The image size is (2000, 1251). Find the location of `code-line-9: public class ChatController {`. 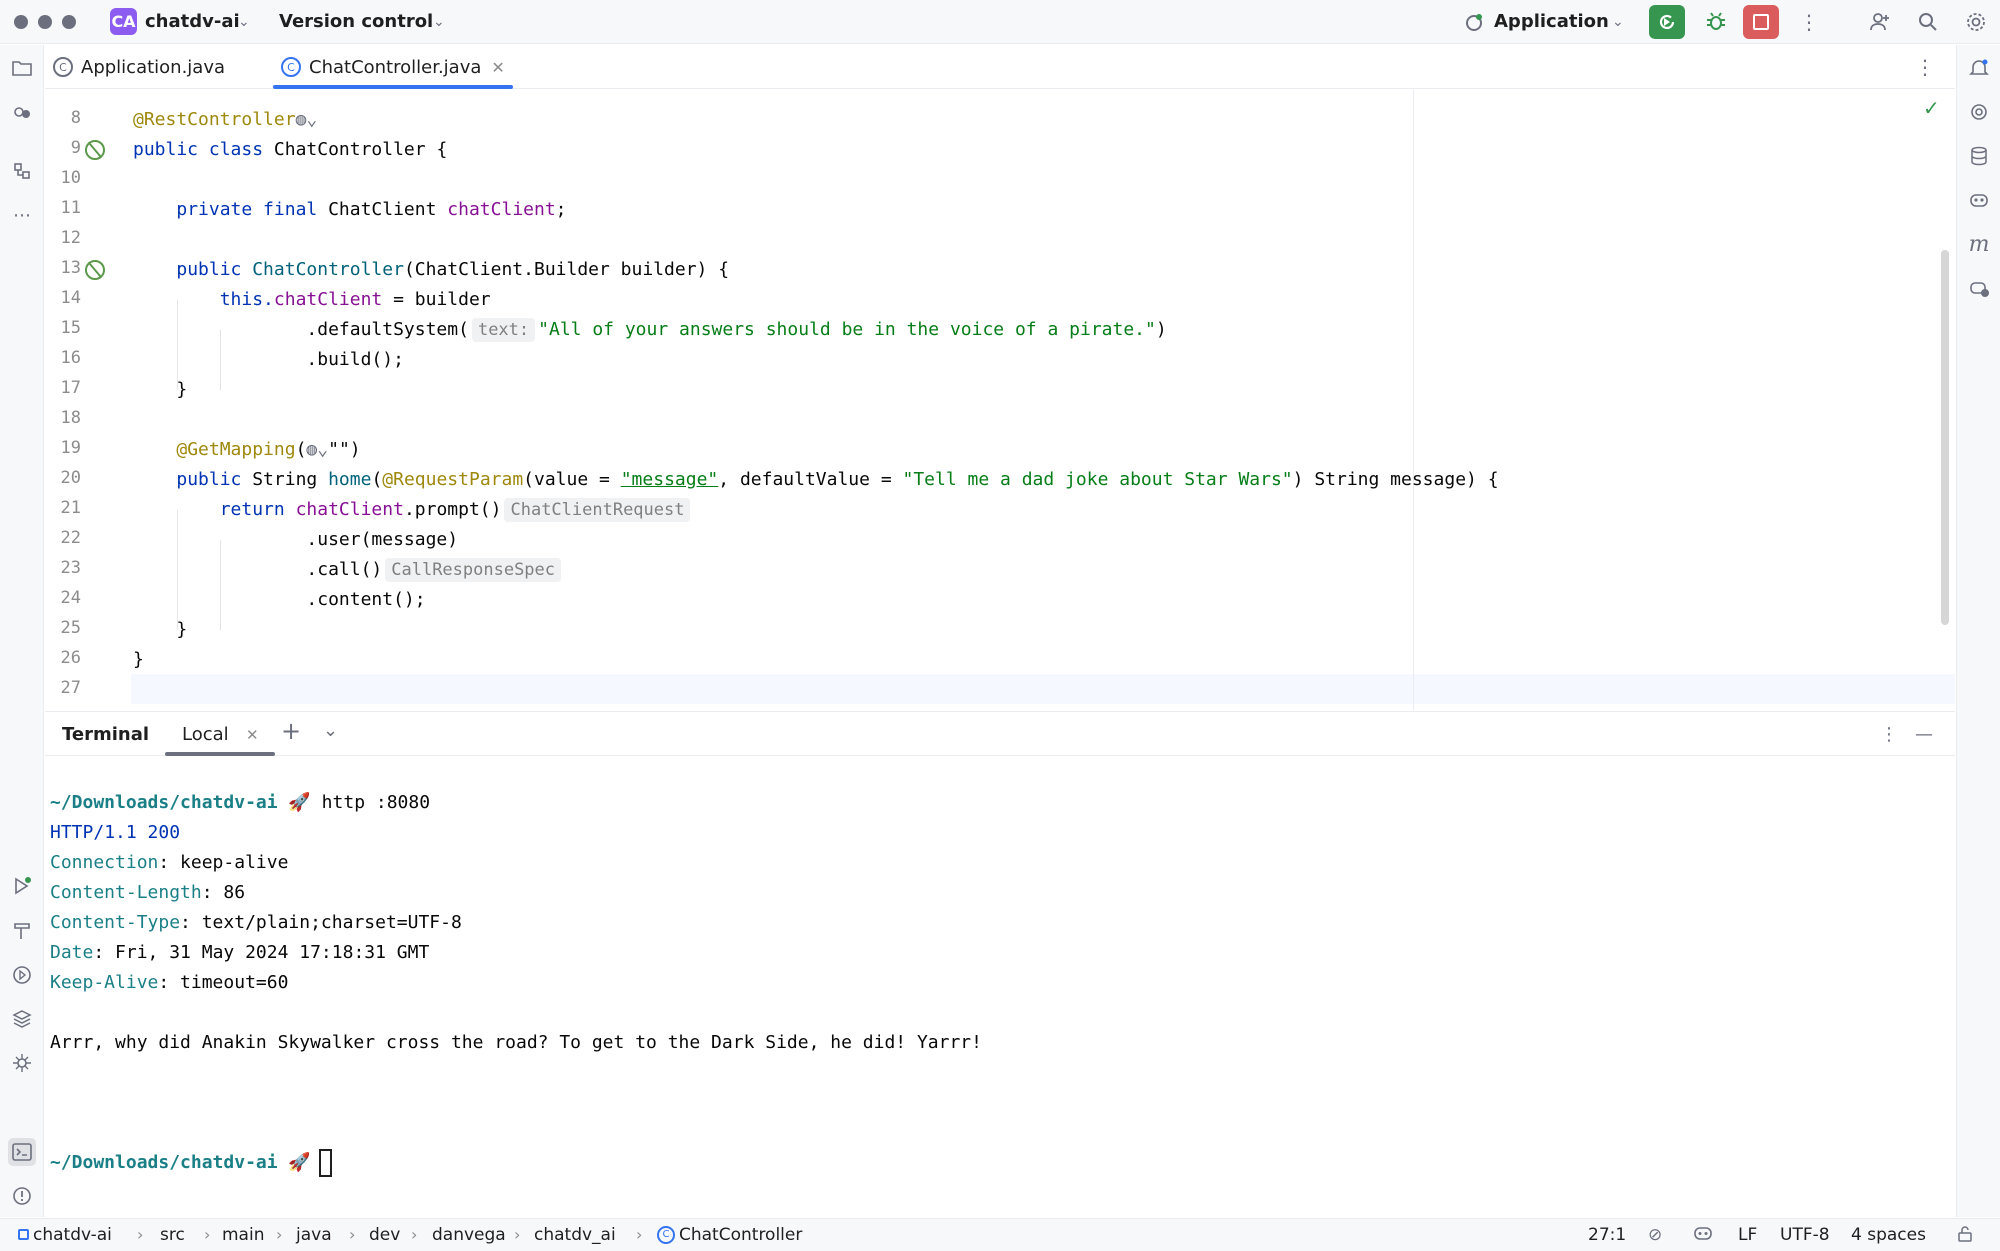

code-line-9: public class ChatController { is located at coordinates (290, 150).